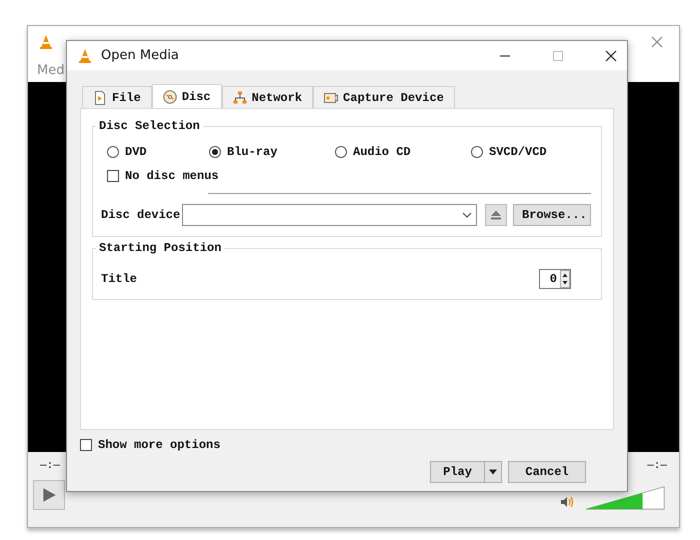  Describe the element at coordinates (403, 152) in the screenshot. I see `radio-option: Audio CD` at that location.